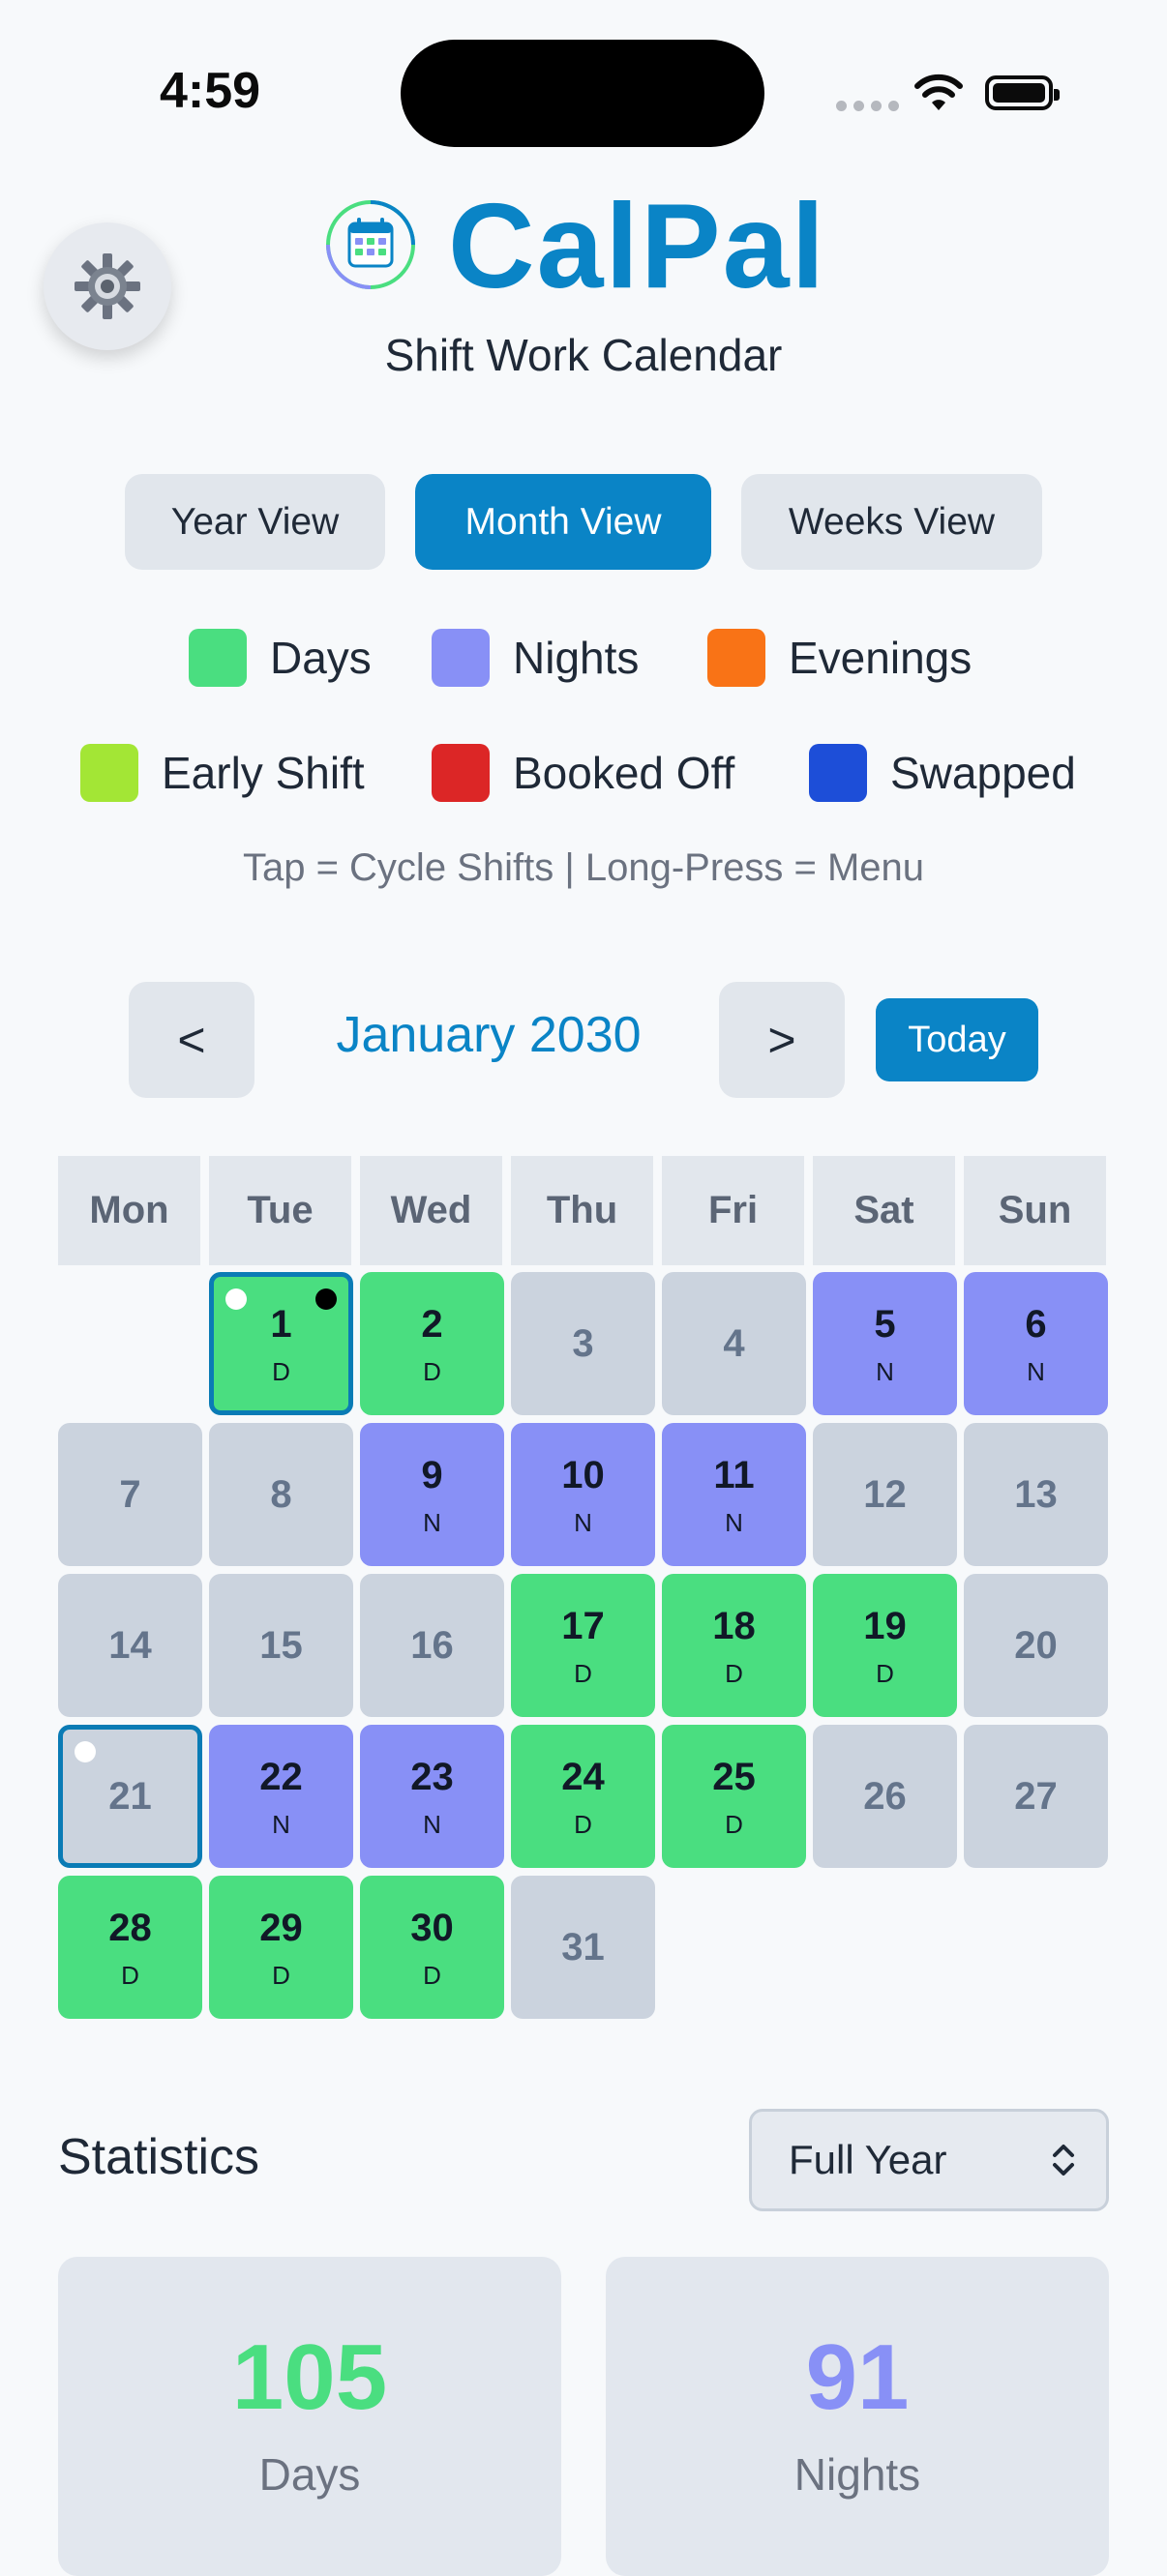 This screenshot has width=1167, height=2576. Describe the element at coordinates (370, 244) in the screenshot. I see `calpal-logo-icon` at that location.